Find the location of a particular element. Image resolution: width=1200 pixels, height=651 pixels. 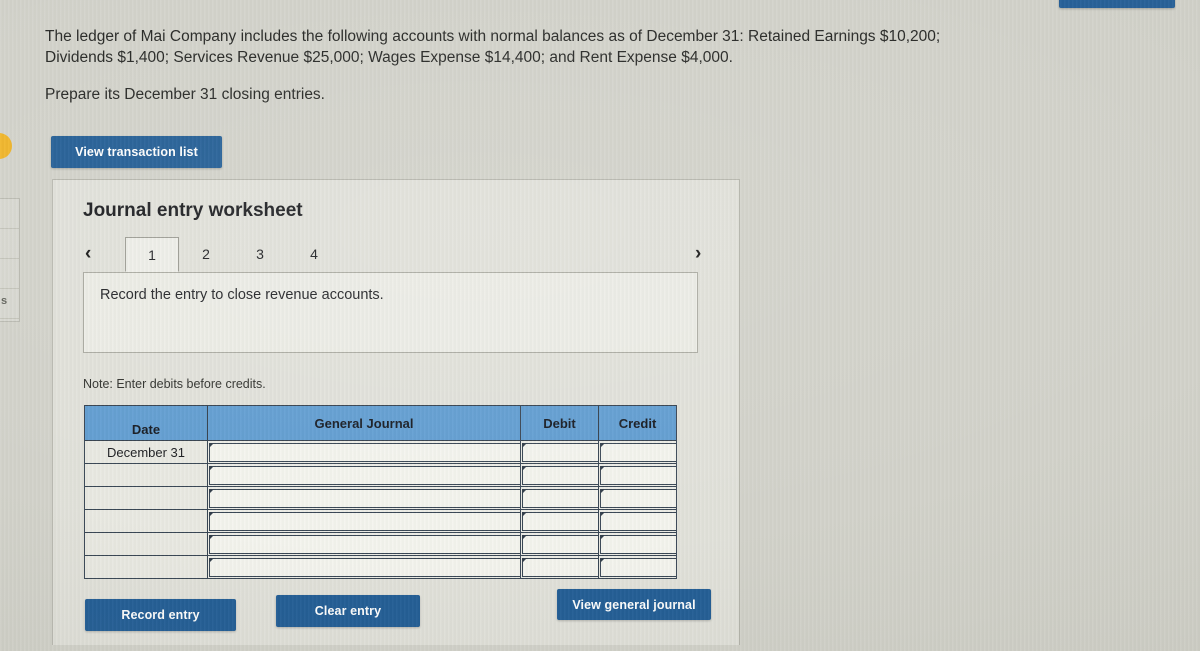

worksheet-tab-3: 3 is located at coordinates (260, 254).